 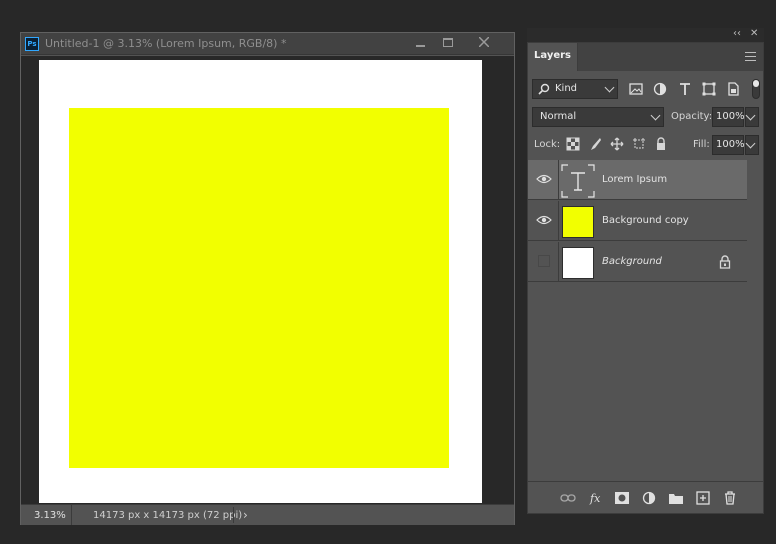 I want to click on tab-layers: Layers, so click(x=553, y=57).